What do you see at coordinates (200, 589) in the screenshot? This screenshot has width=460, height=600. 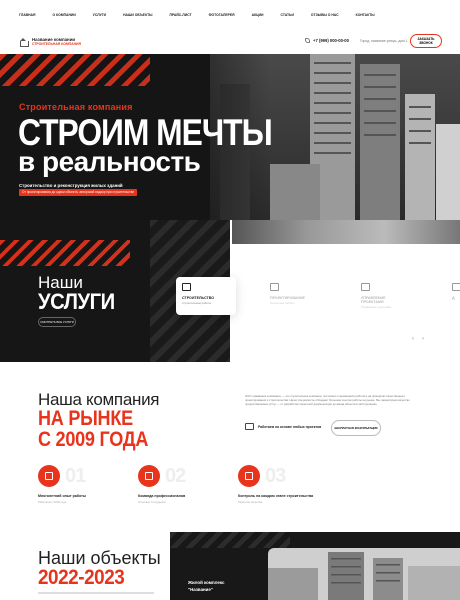 I see `object-name-line2: "Название"` at bounding box center [200, 589].